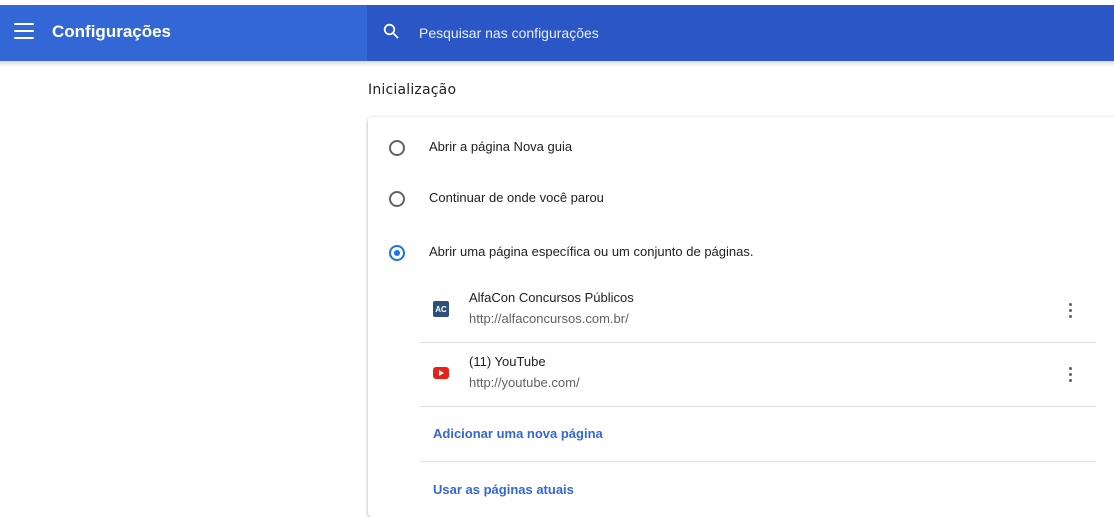 The height and width of the screenshot is (517, 1114). What do you see at coordinates (728, 200) in the screenshot?
I see `radio-option-continue: Continuar de onde você parou` at bounding box center [728, 200].